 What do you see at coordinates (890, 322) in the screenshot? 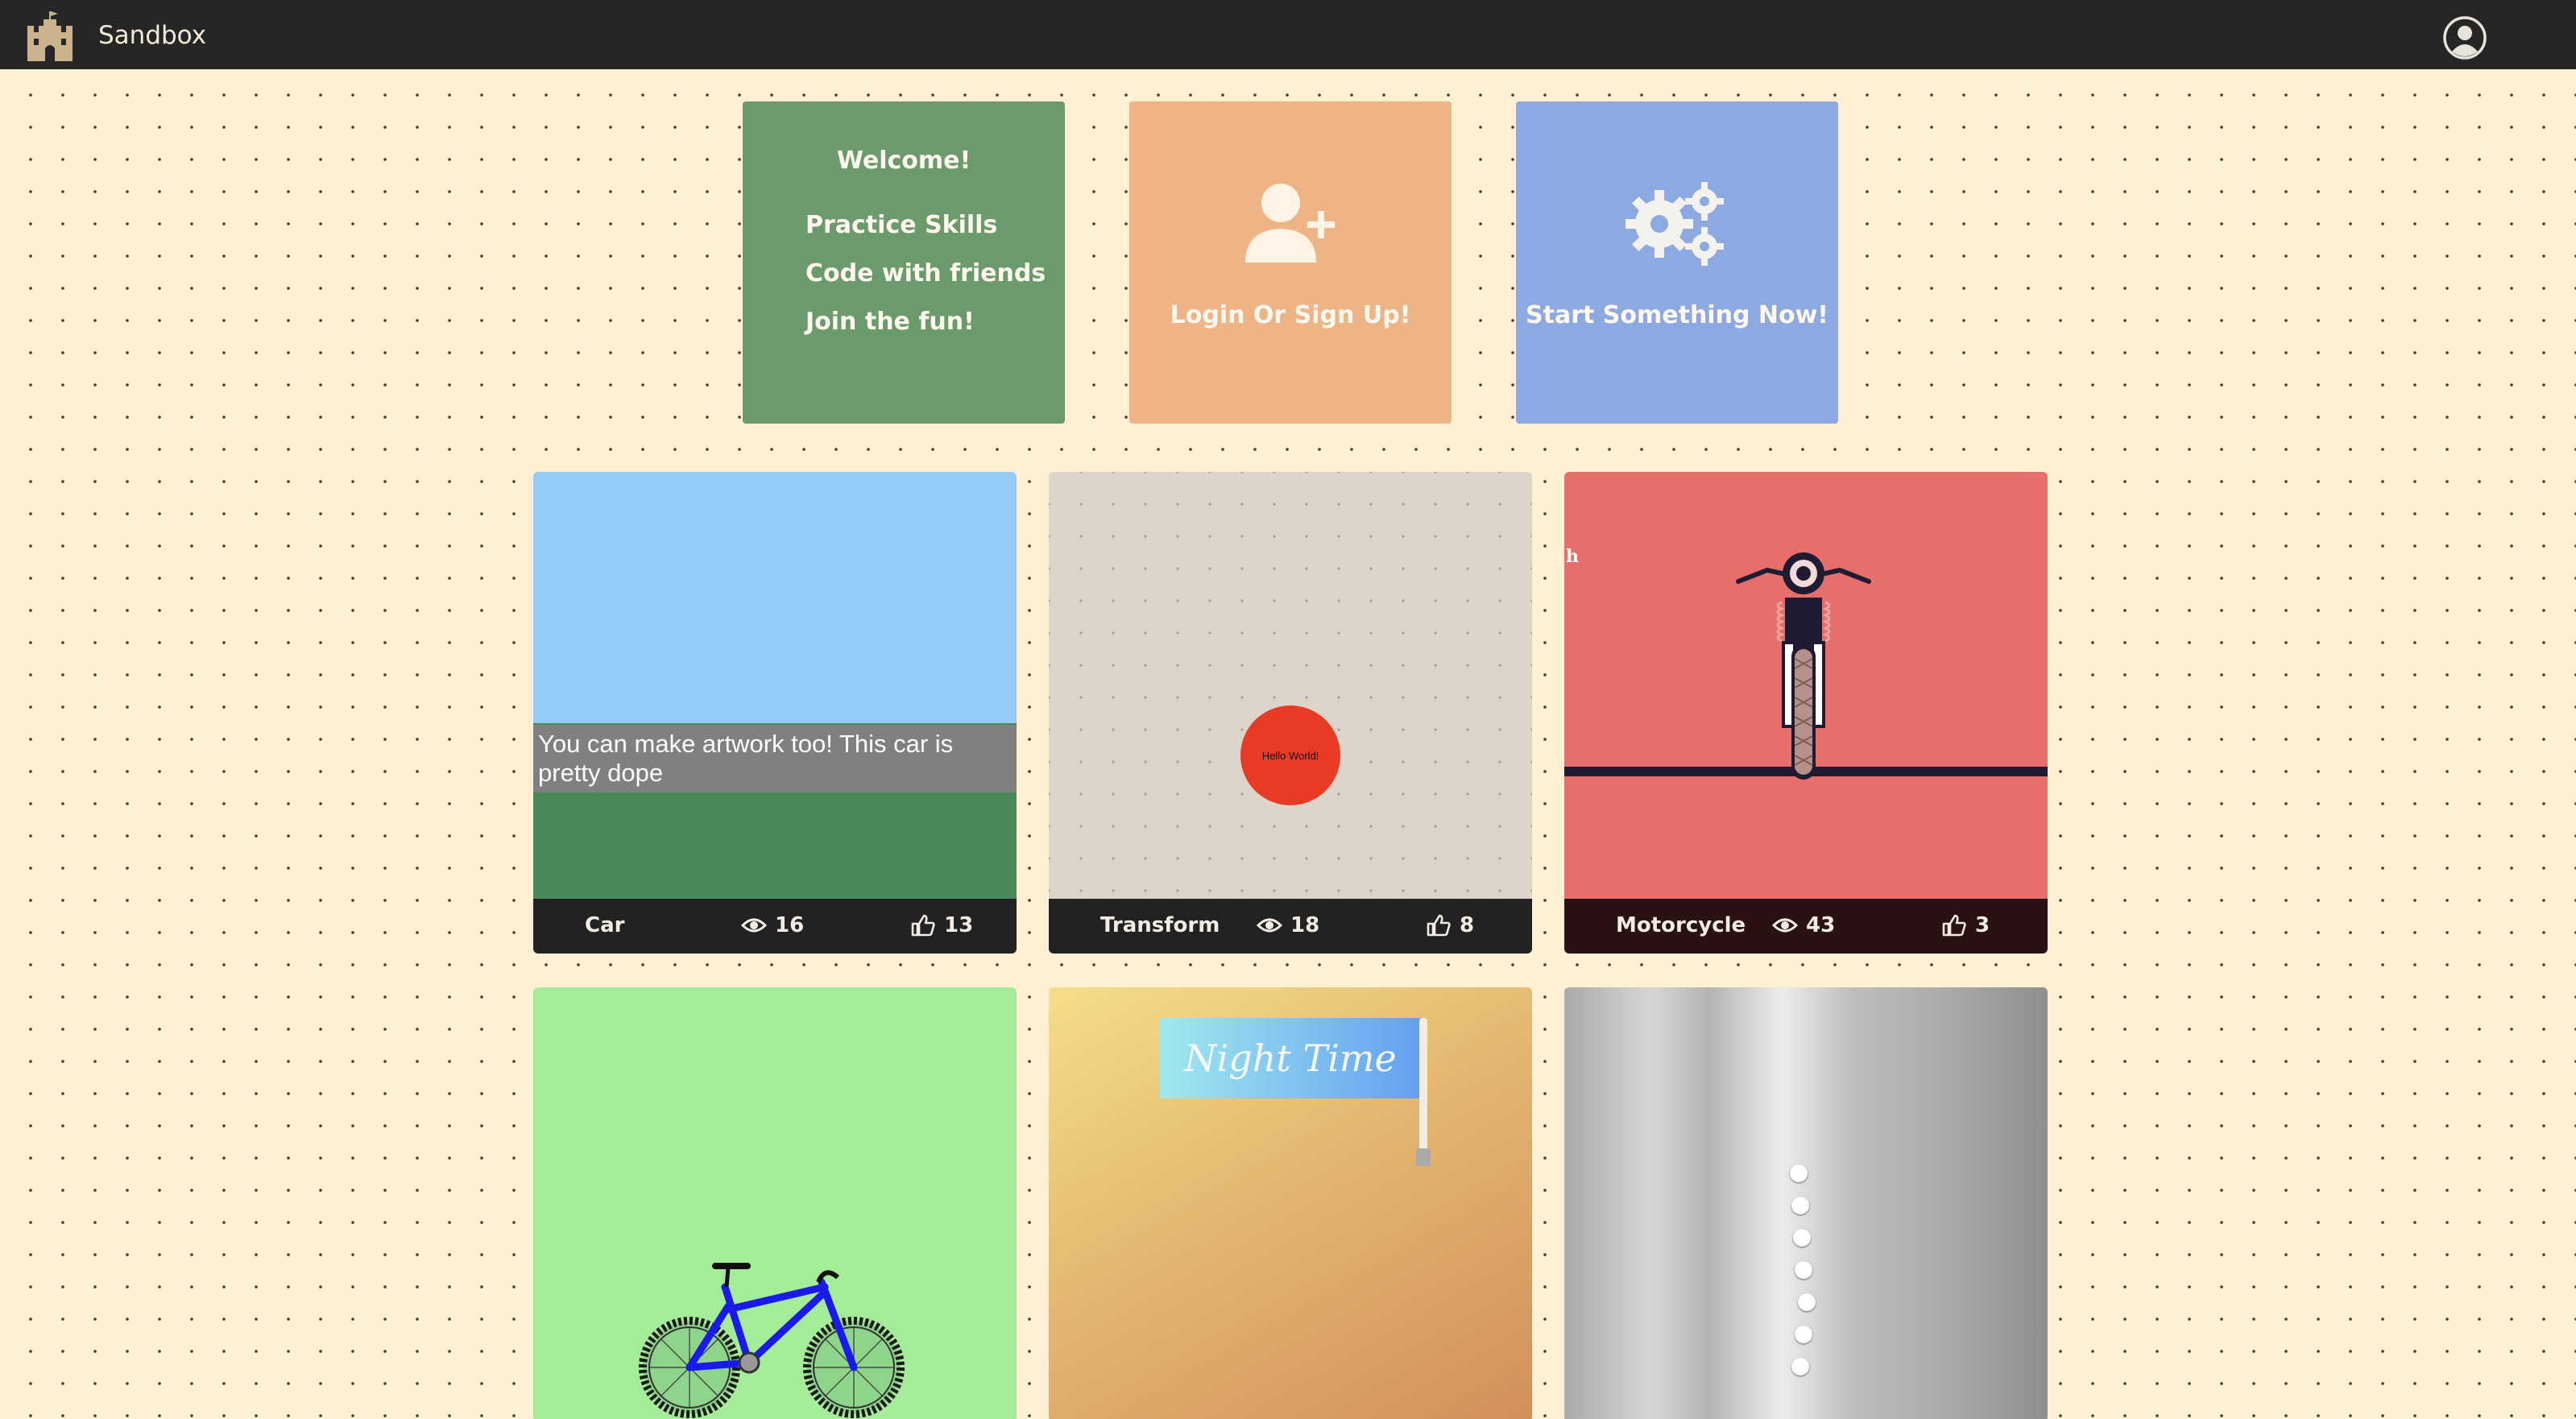
I see `welcome-item: Join the fun!` at bounding box center [890, 322].